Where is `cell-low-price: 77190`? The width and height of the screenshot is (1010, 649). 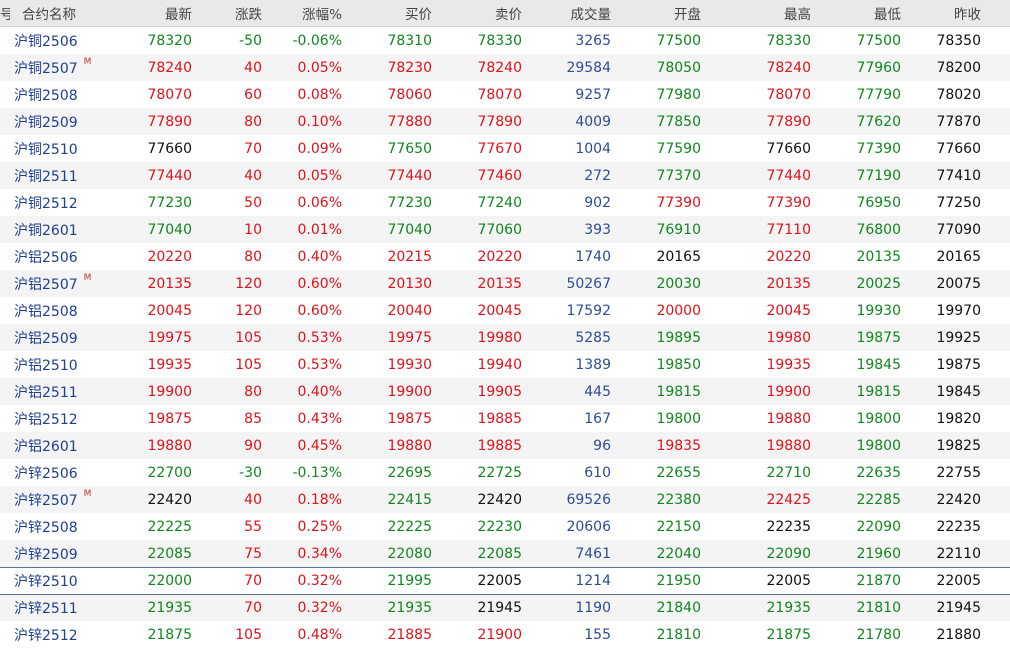 cell-low-price: 77190 is located at coordinates (878, 175).